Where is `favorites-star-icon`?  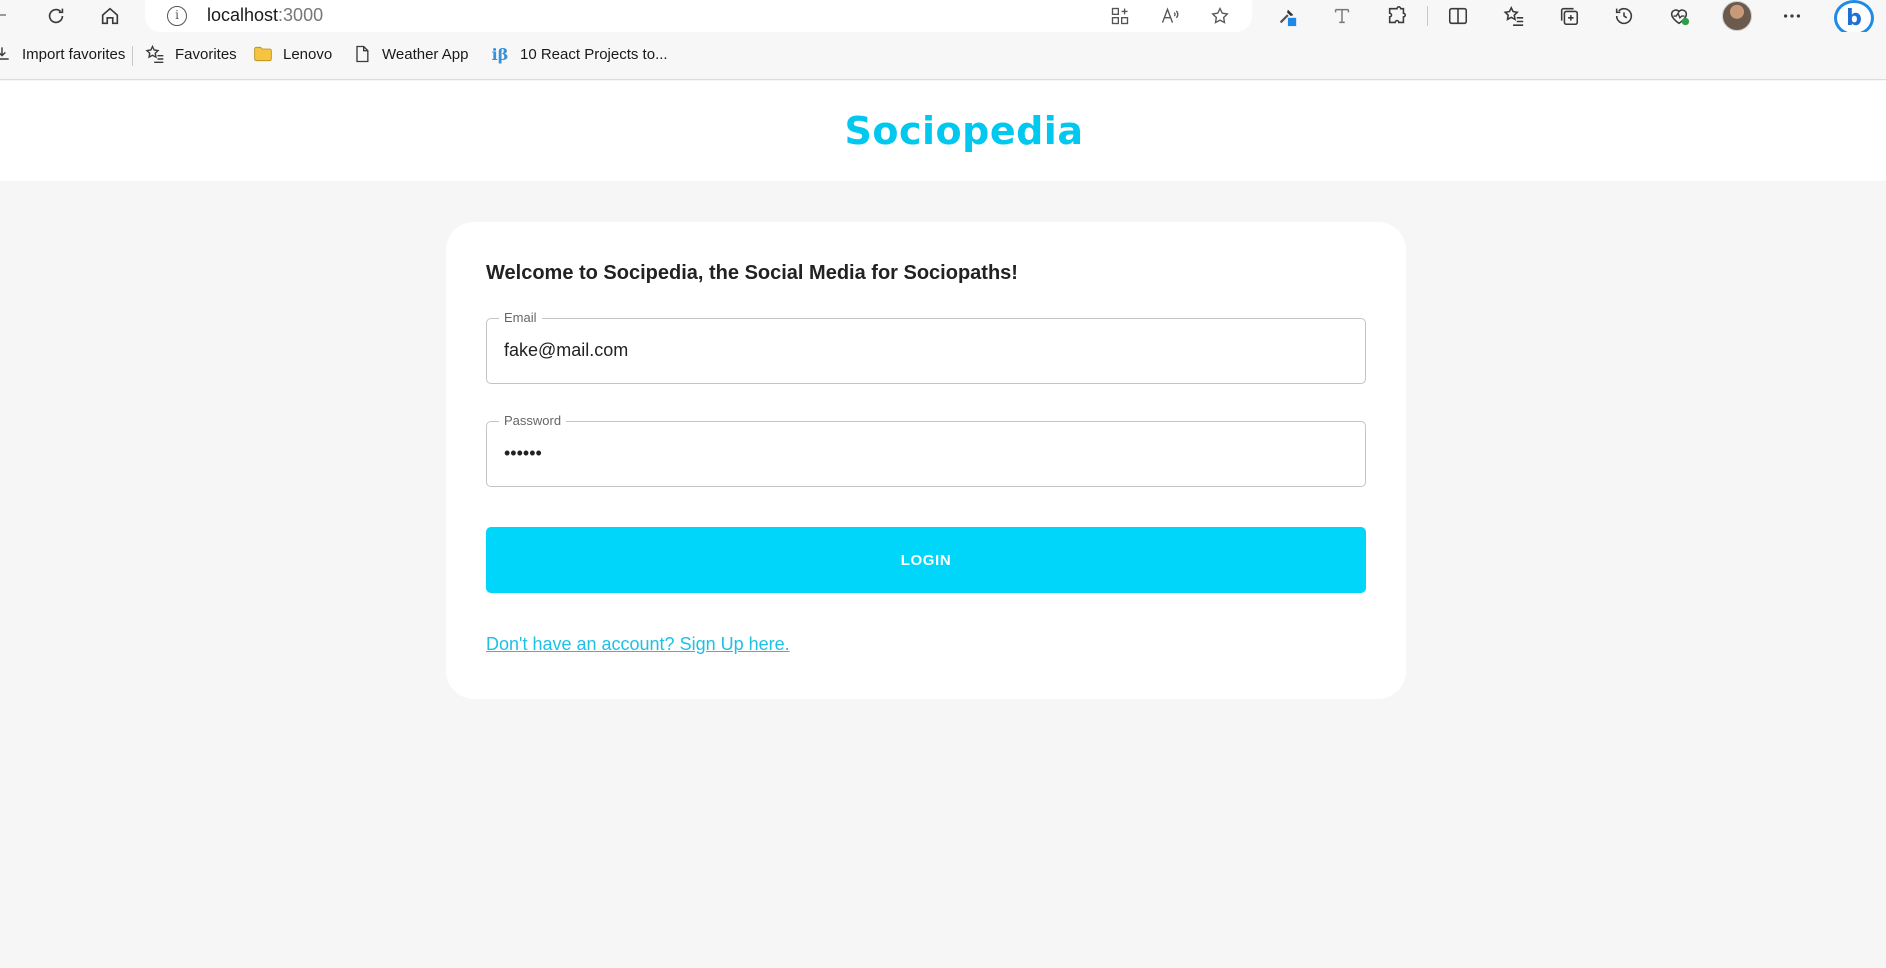
favorites-star-icon is located at coordinates (155, 54).